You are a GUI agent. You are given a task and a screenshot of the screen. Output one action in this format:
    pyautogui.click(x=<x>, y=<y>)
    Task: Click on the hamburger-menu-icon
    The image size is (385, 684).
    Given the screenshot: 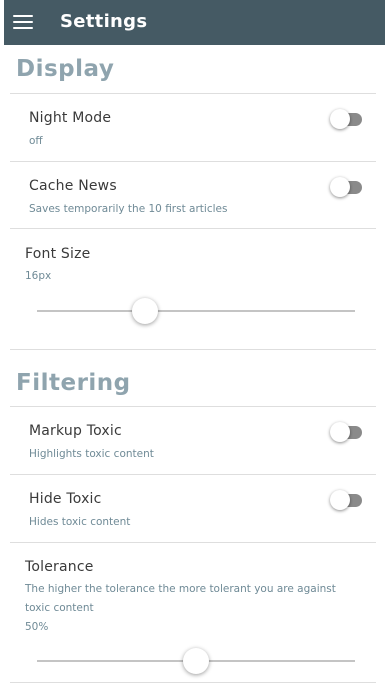 What is the action you would take?
    pyautogui.click(x=23, y=21)
    